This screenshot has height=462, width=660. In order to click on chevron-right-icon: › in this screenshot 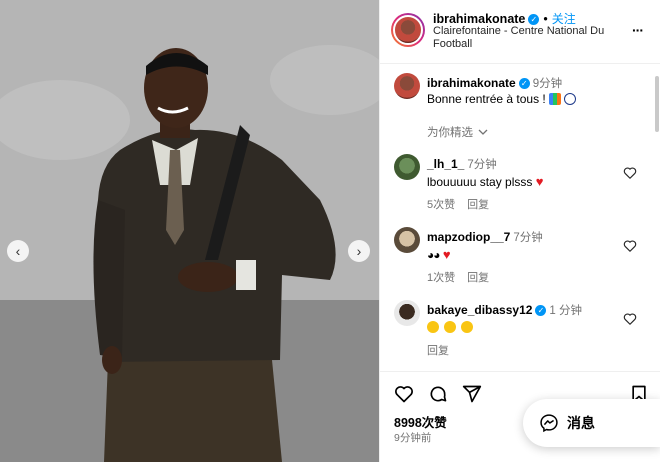, I will do `click(359, 251)`.